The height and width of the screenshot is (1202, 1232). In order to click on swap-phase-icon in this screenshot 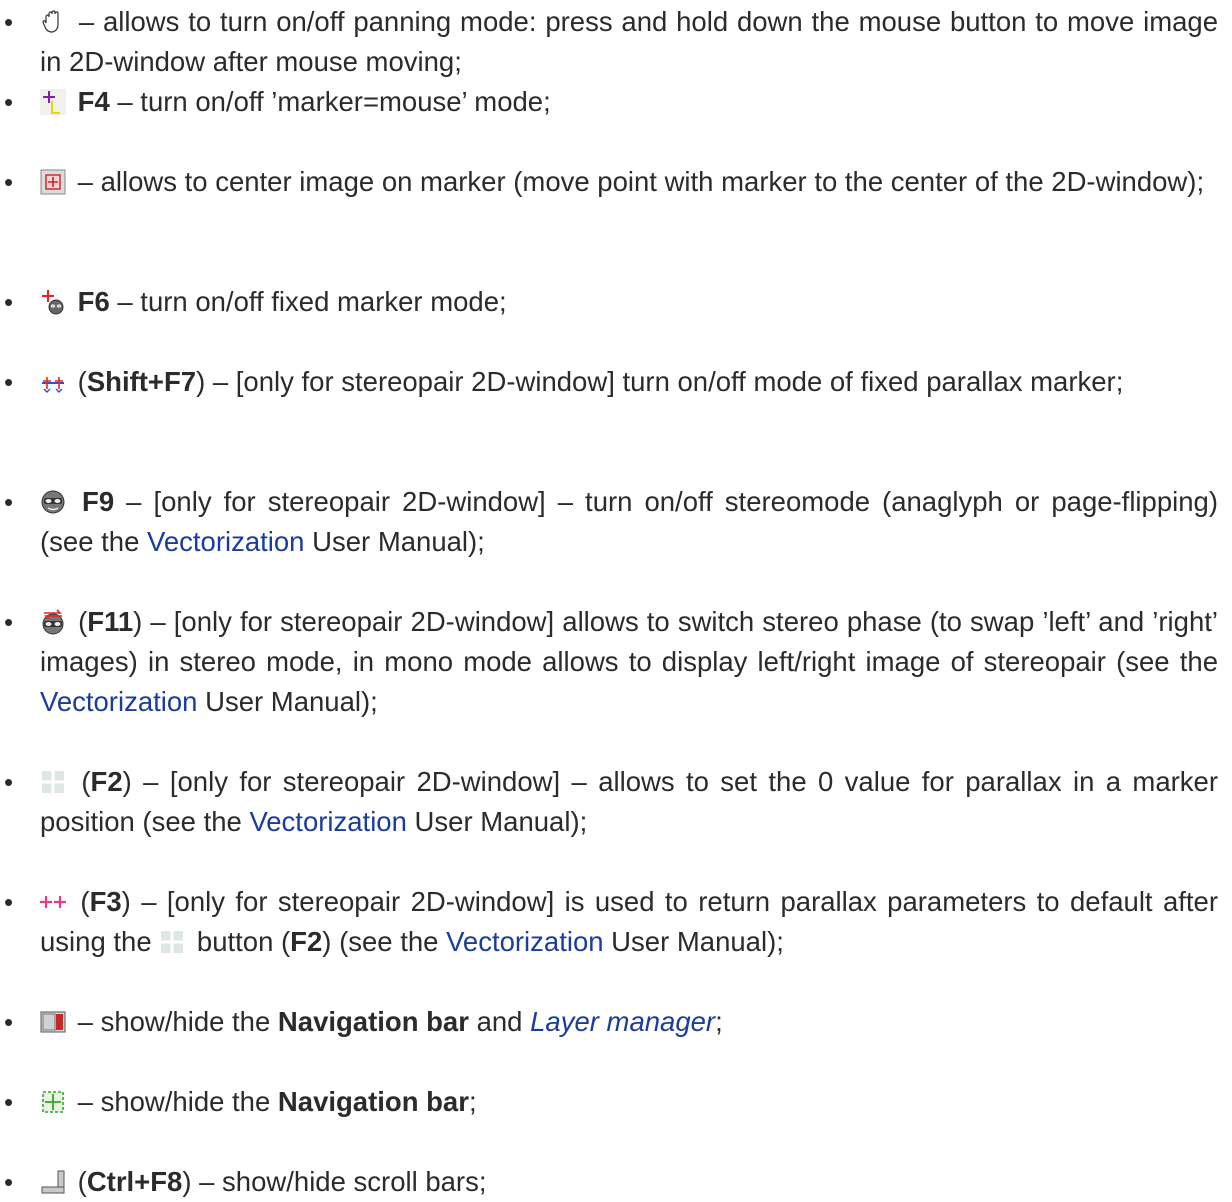, I will do `click(53, 622)`.